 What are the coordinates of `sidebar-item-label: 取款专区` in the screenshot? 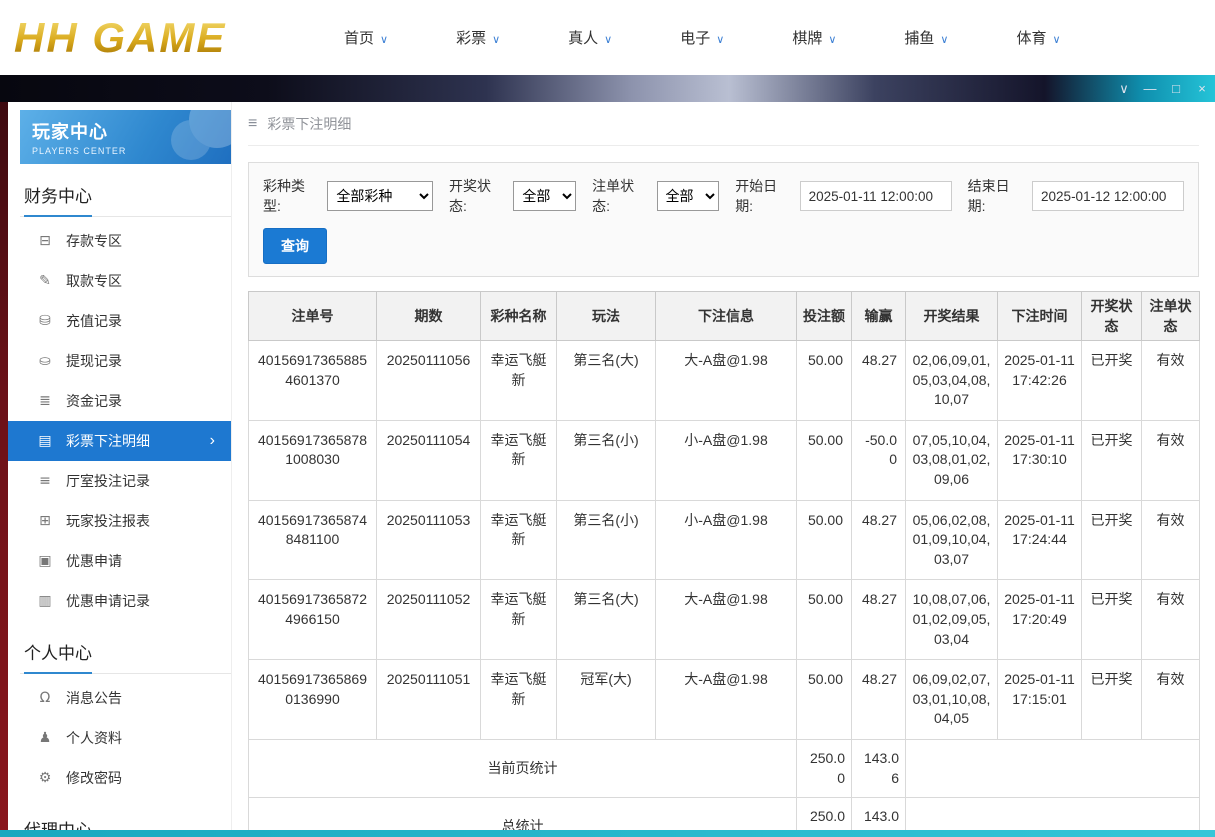 It's located at (94, 281).